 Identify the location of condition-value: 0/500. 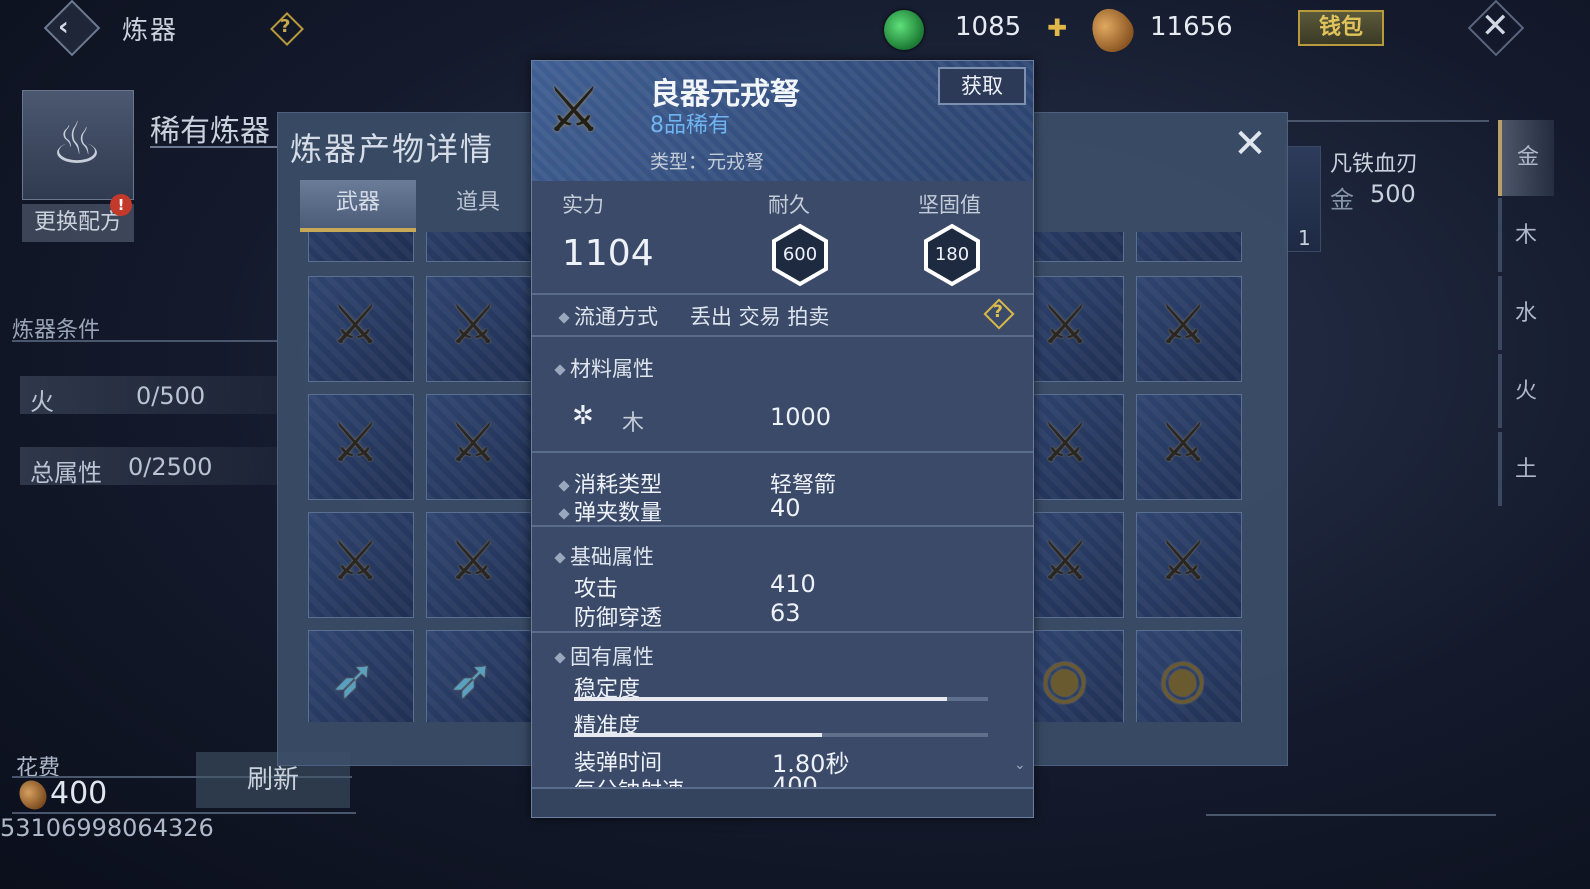
(171, 396).